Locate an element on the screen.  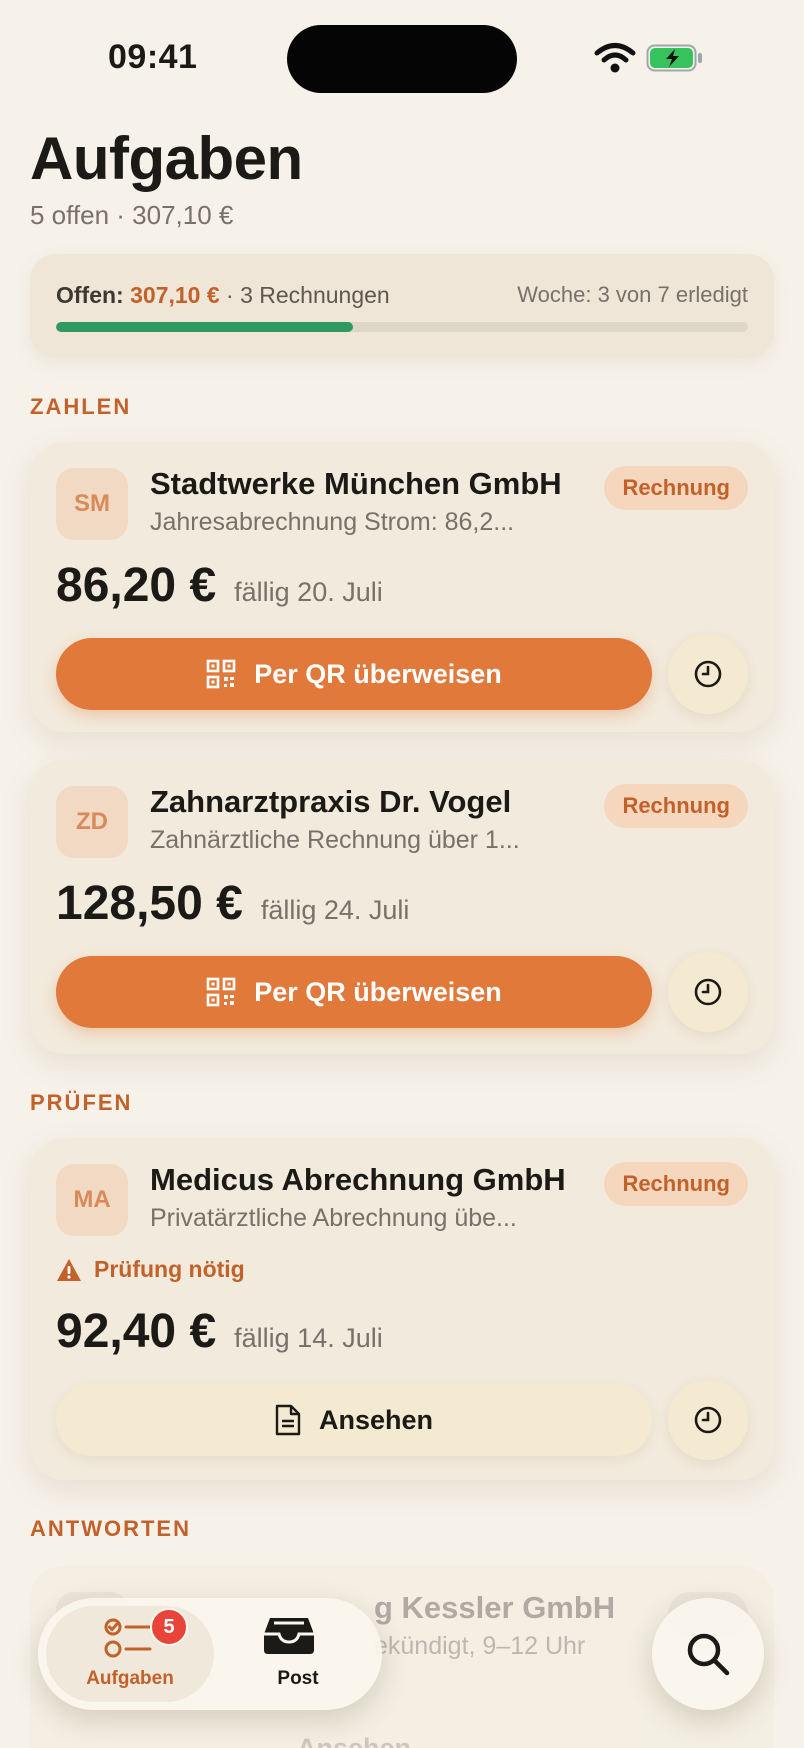
review-warning-label: Prüfung nötig is located at coordinates (169, 1269).